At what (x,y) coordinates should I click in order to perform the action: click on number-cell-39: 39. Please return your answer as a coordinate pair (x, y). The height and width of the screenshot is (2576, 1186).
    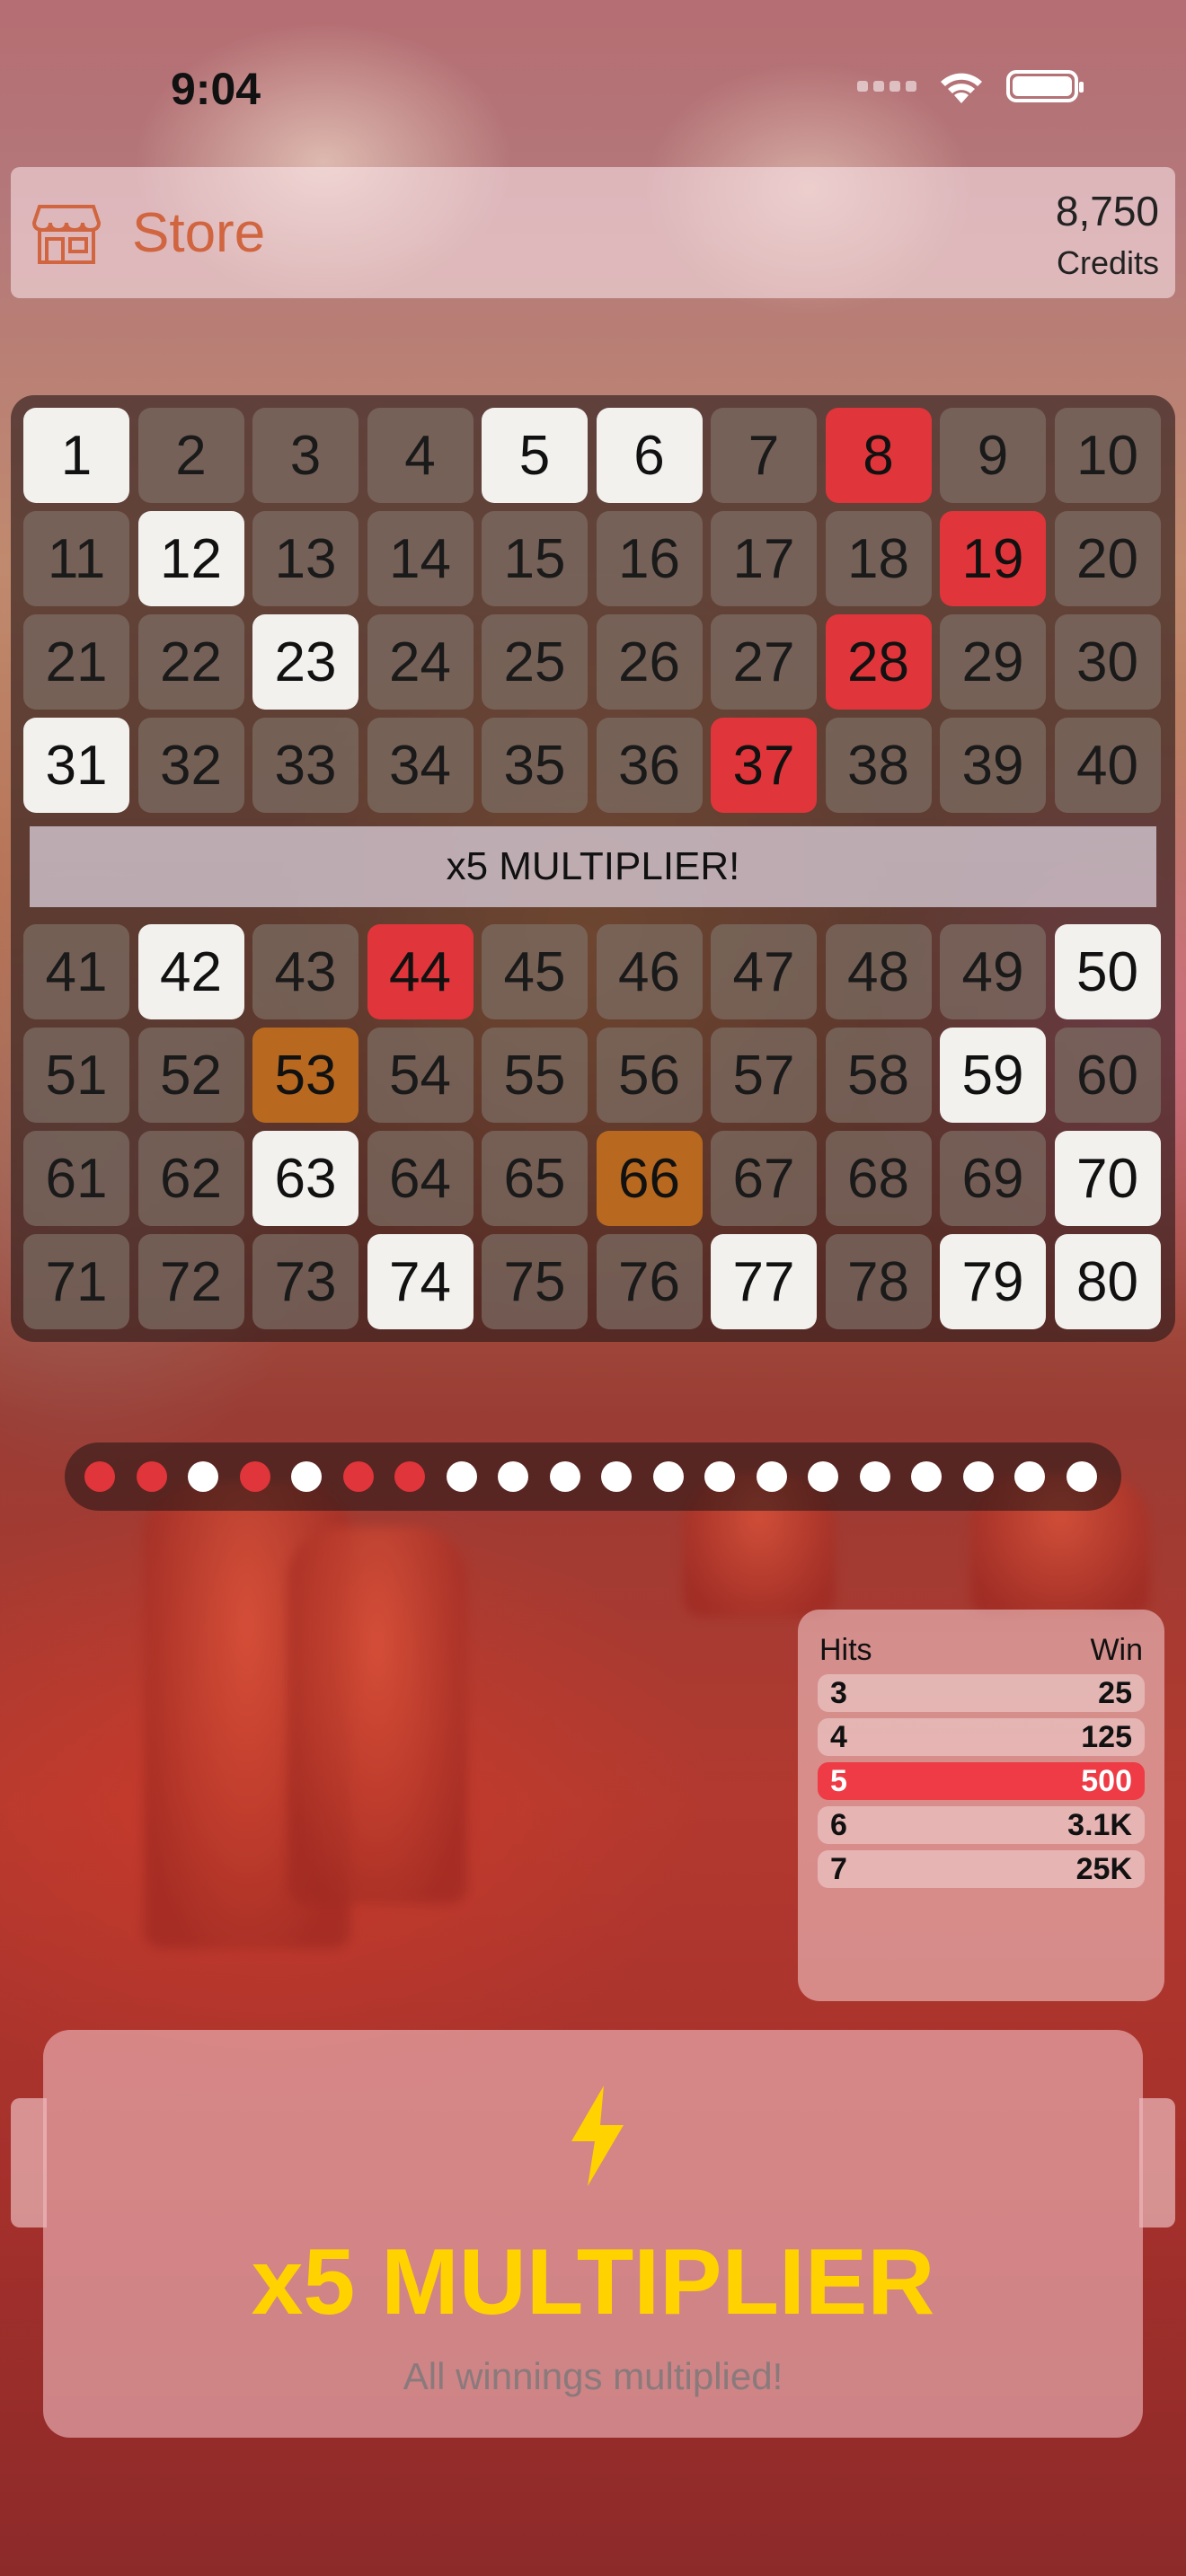
    Looking at the image, I should click on (993, 765).